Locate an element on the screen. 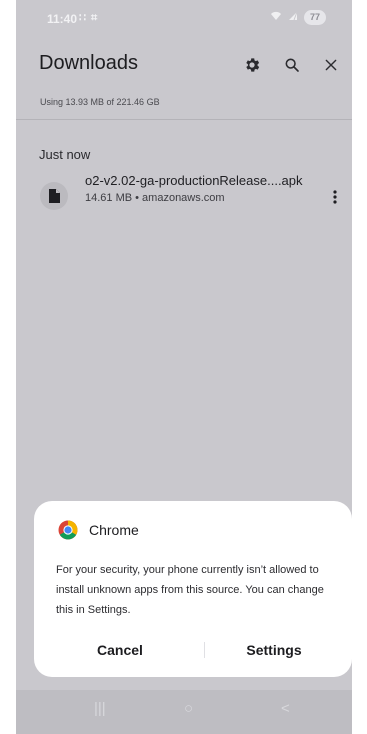 The height and width of the screenshot is (734, 367). settings-button: Settings is located at coordinates (274, 650).